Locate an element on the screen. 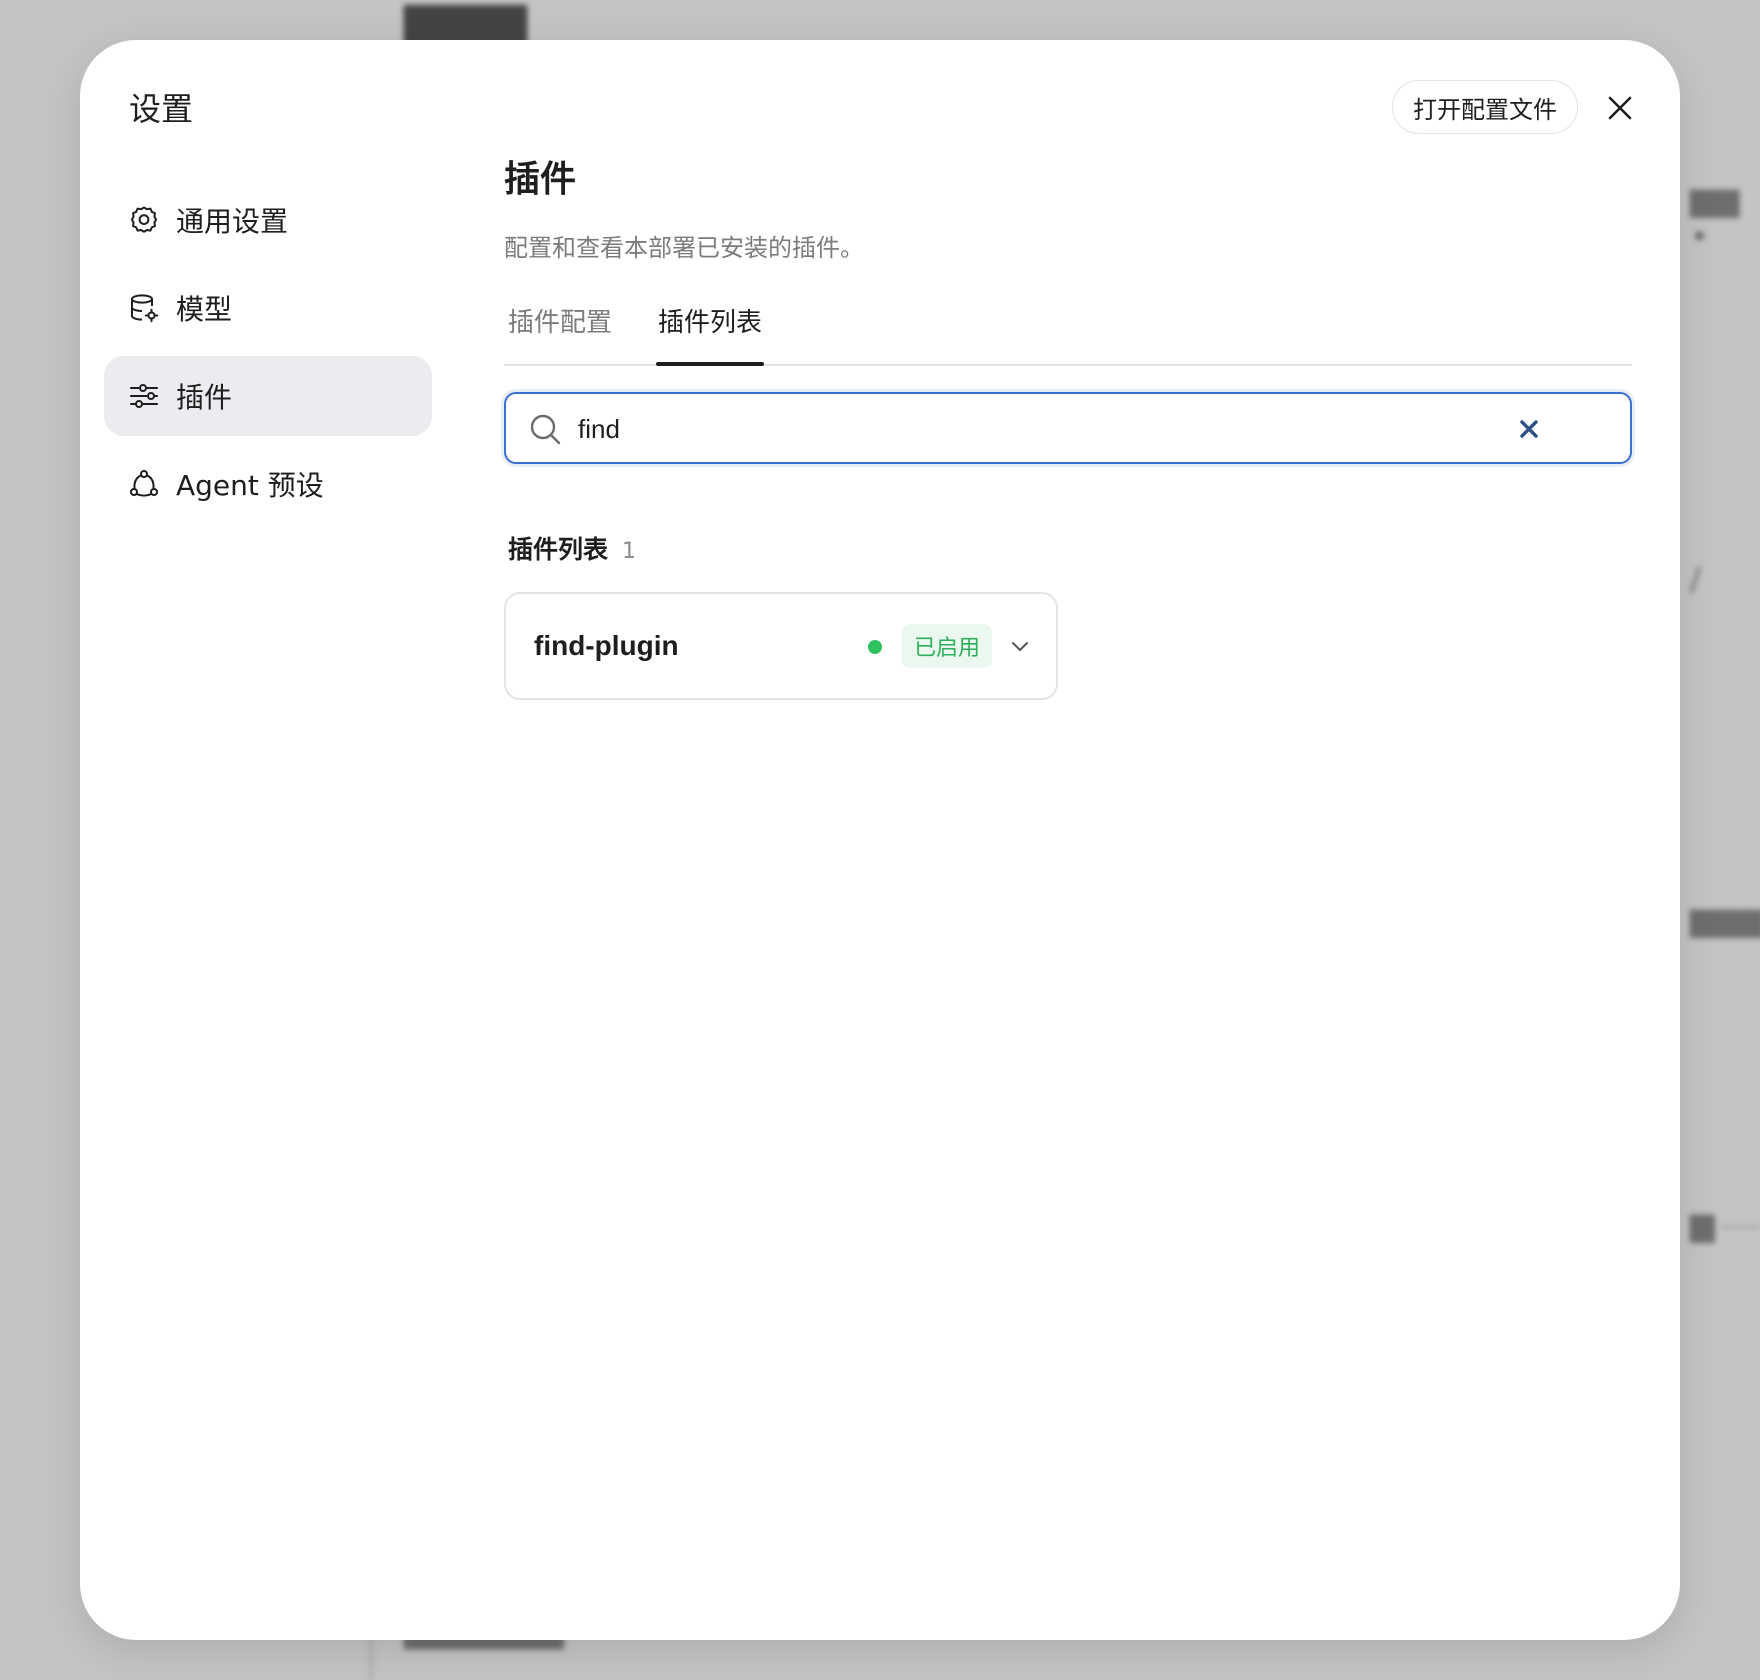  status-dot is located at coordinates (875, 647).